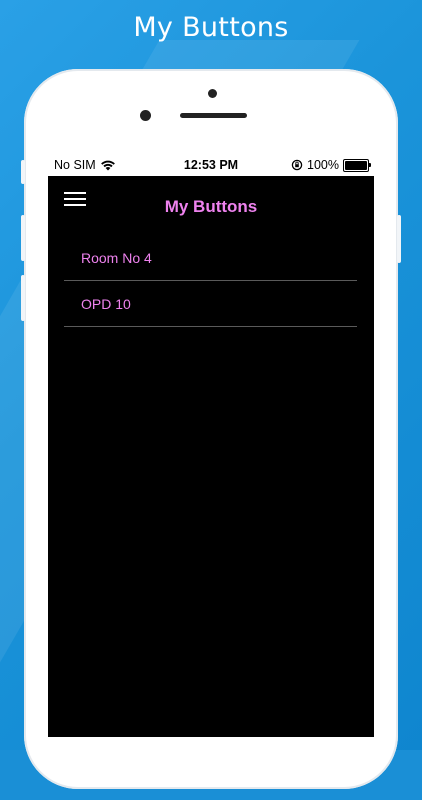  I want to click on promo-headline: My Buttons, so click(211, 27).